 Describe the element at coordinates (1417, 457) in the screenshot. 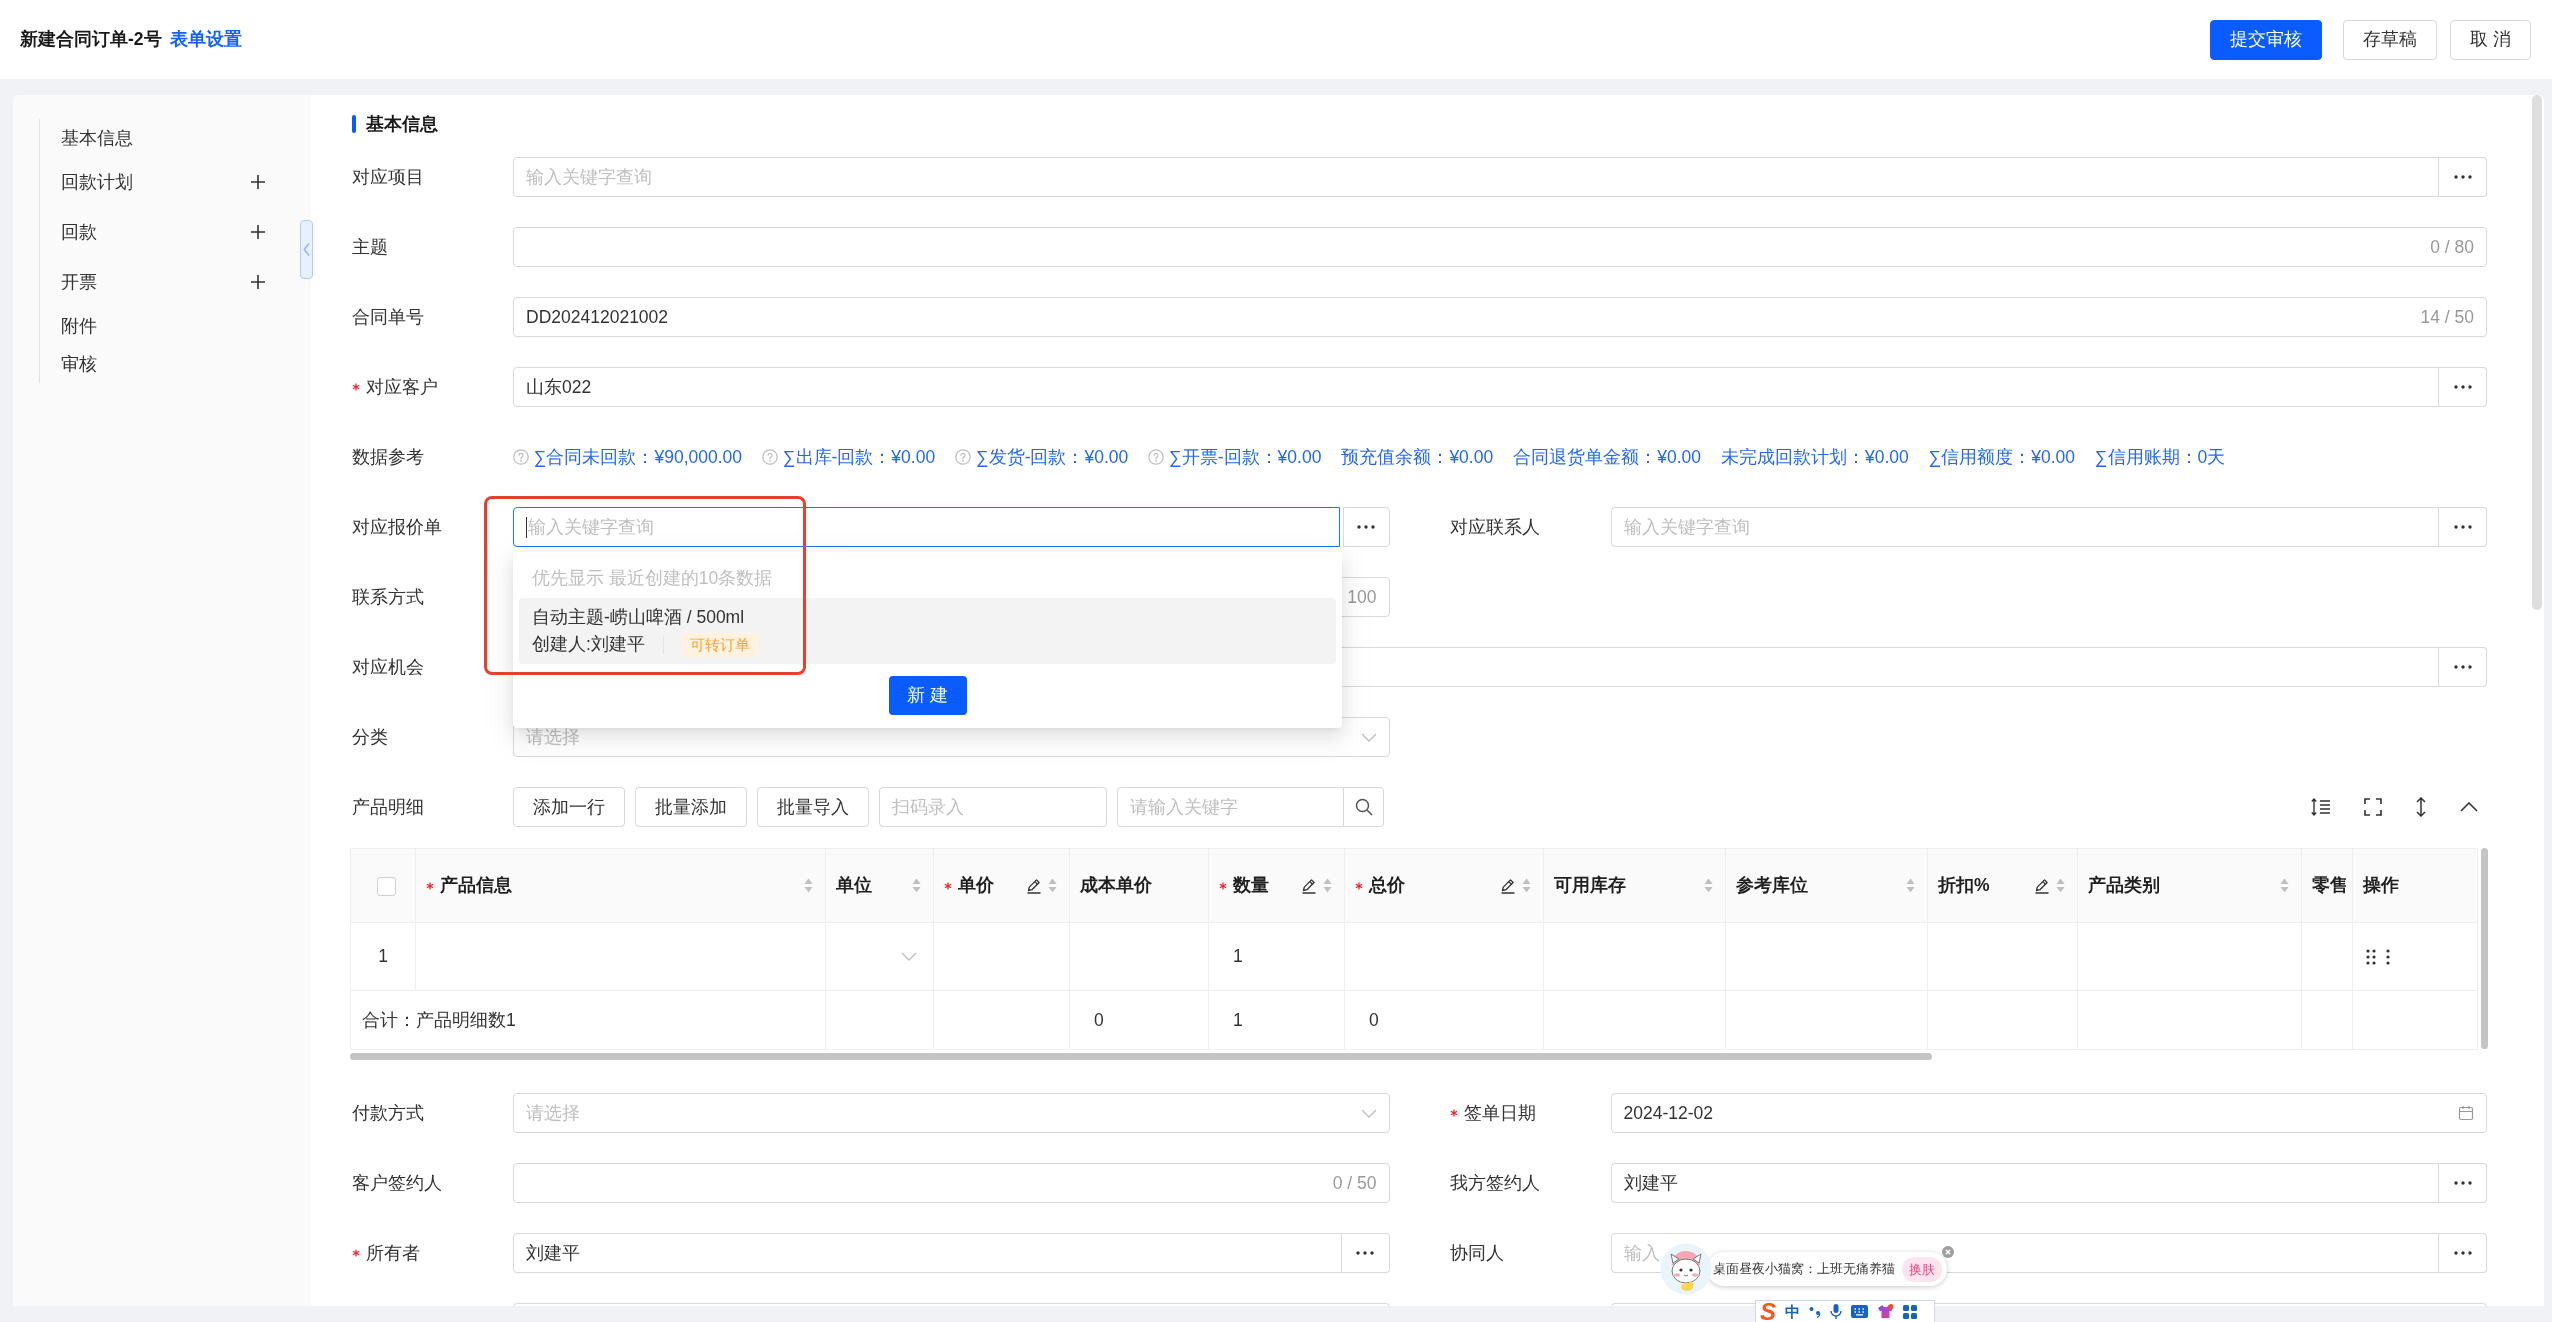

I see `summary-link: 预充值余额：¥0.00` at that location.